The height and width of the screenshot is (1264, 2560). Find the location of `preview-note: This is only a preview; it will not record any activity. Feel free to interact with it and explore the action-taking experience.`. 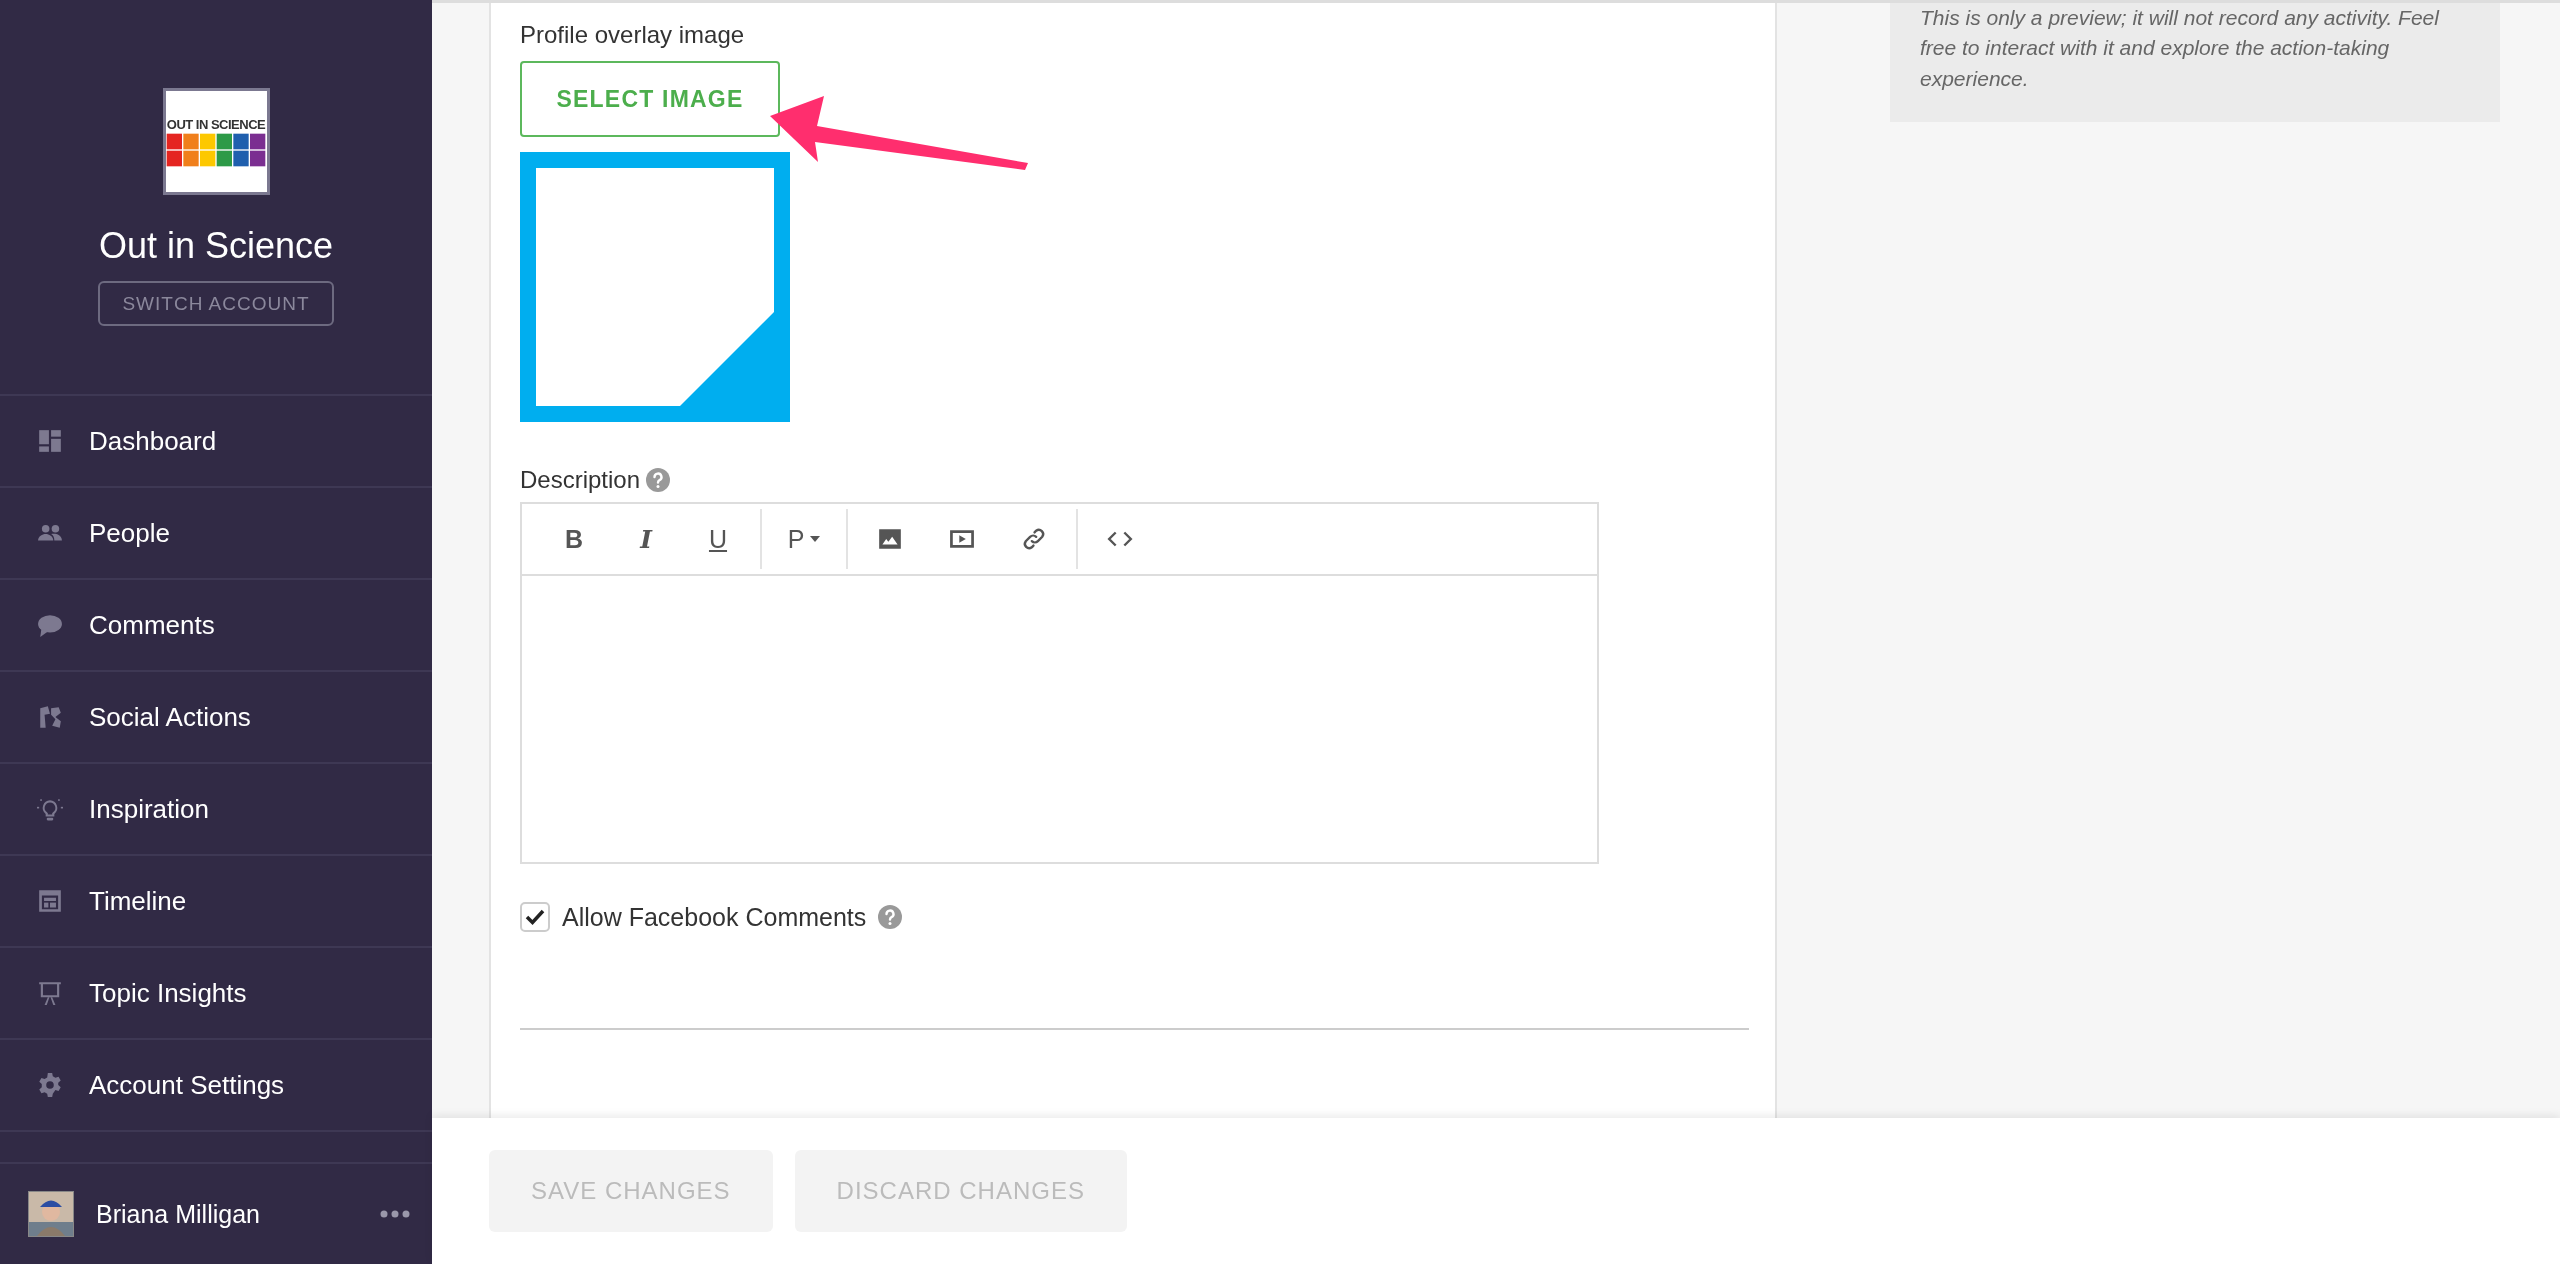

preview-note: This is only a preview; it will not record any activity. Feel free to interact with it and explore the action-taking experience. is located at coordinates (2195, 63).